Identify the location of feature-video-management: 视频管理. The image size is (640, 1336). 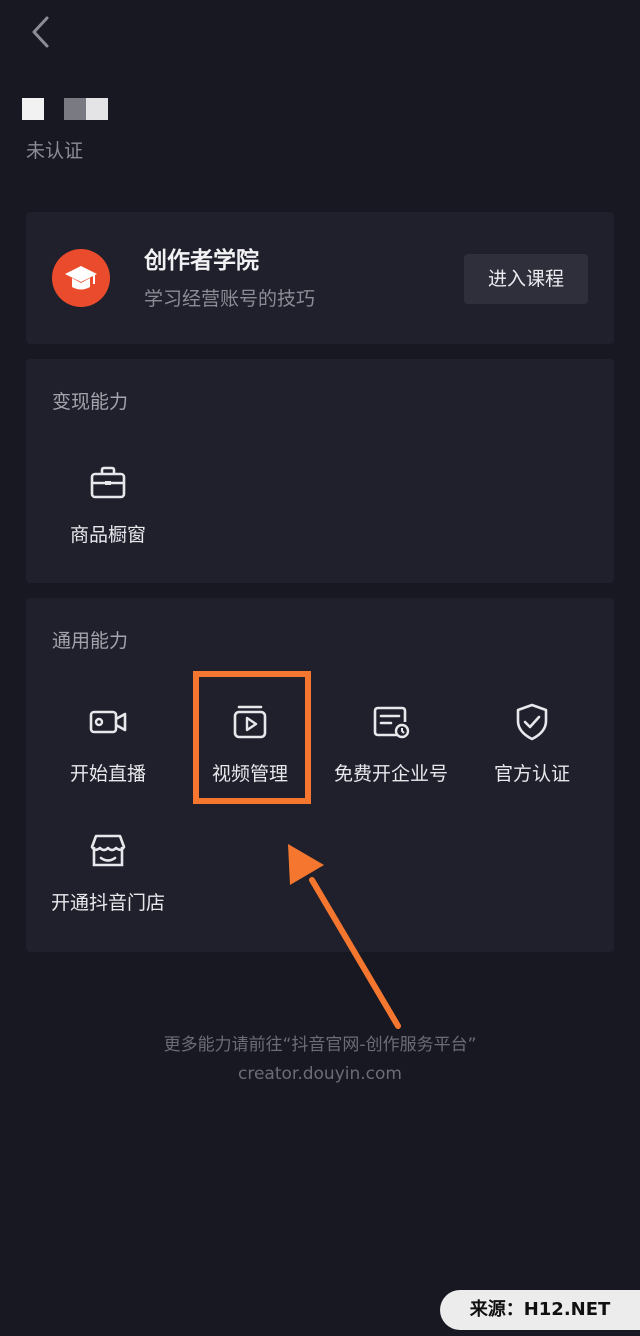
(250, 757).